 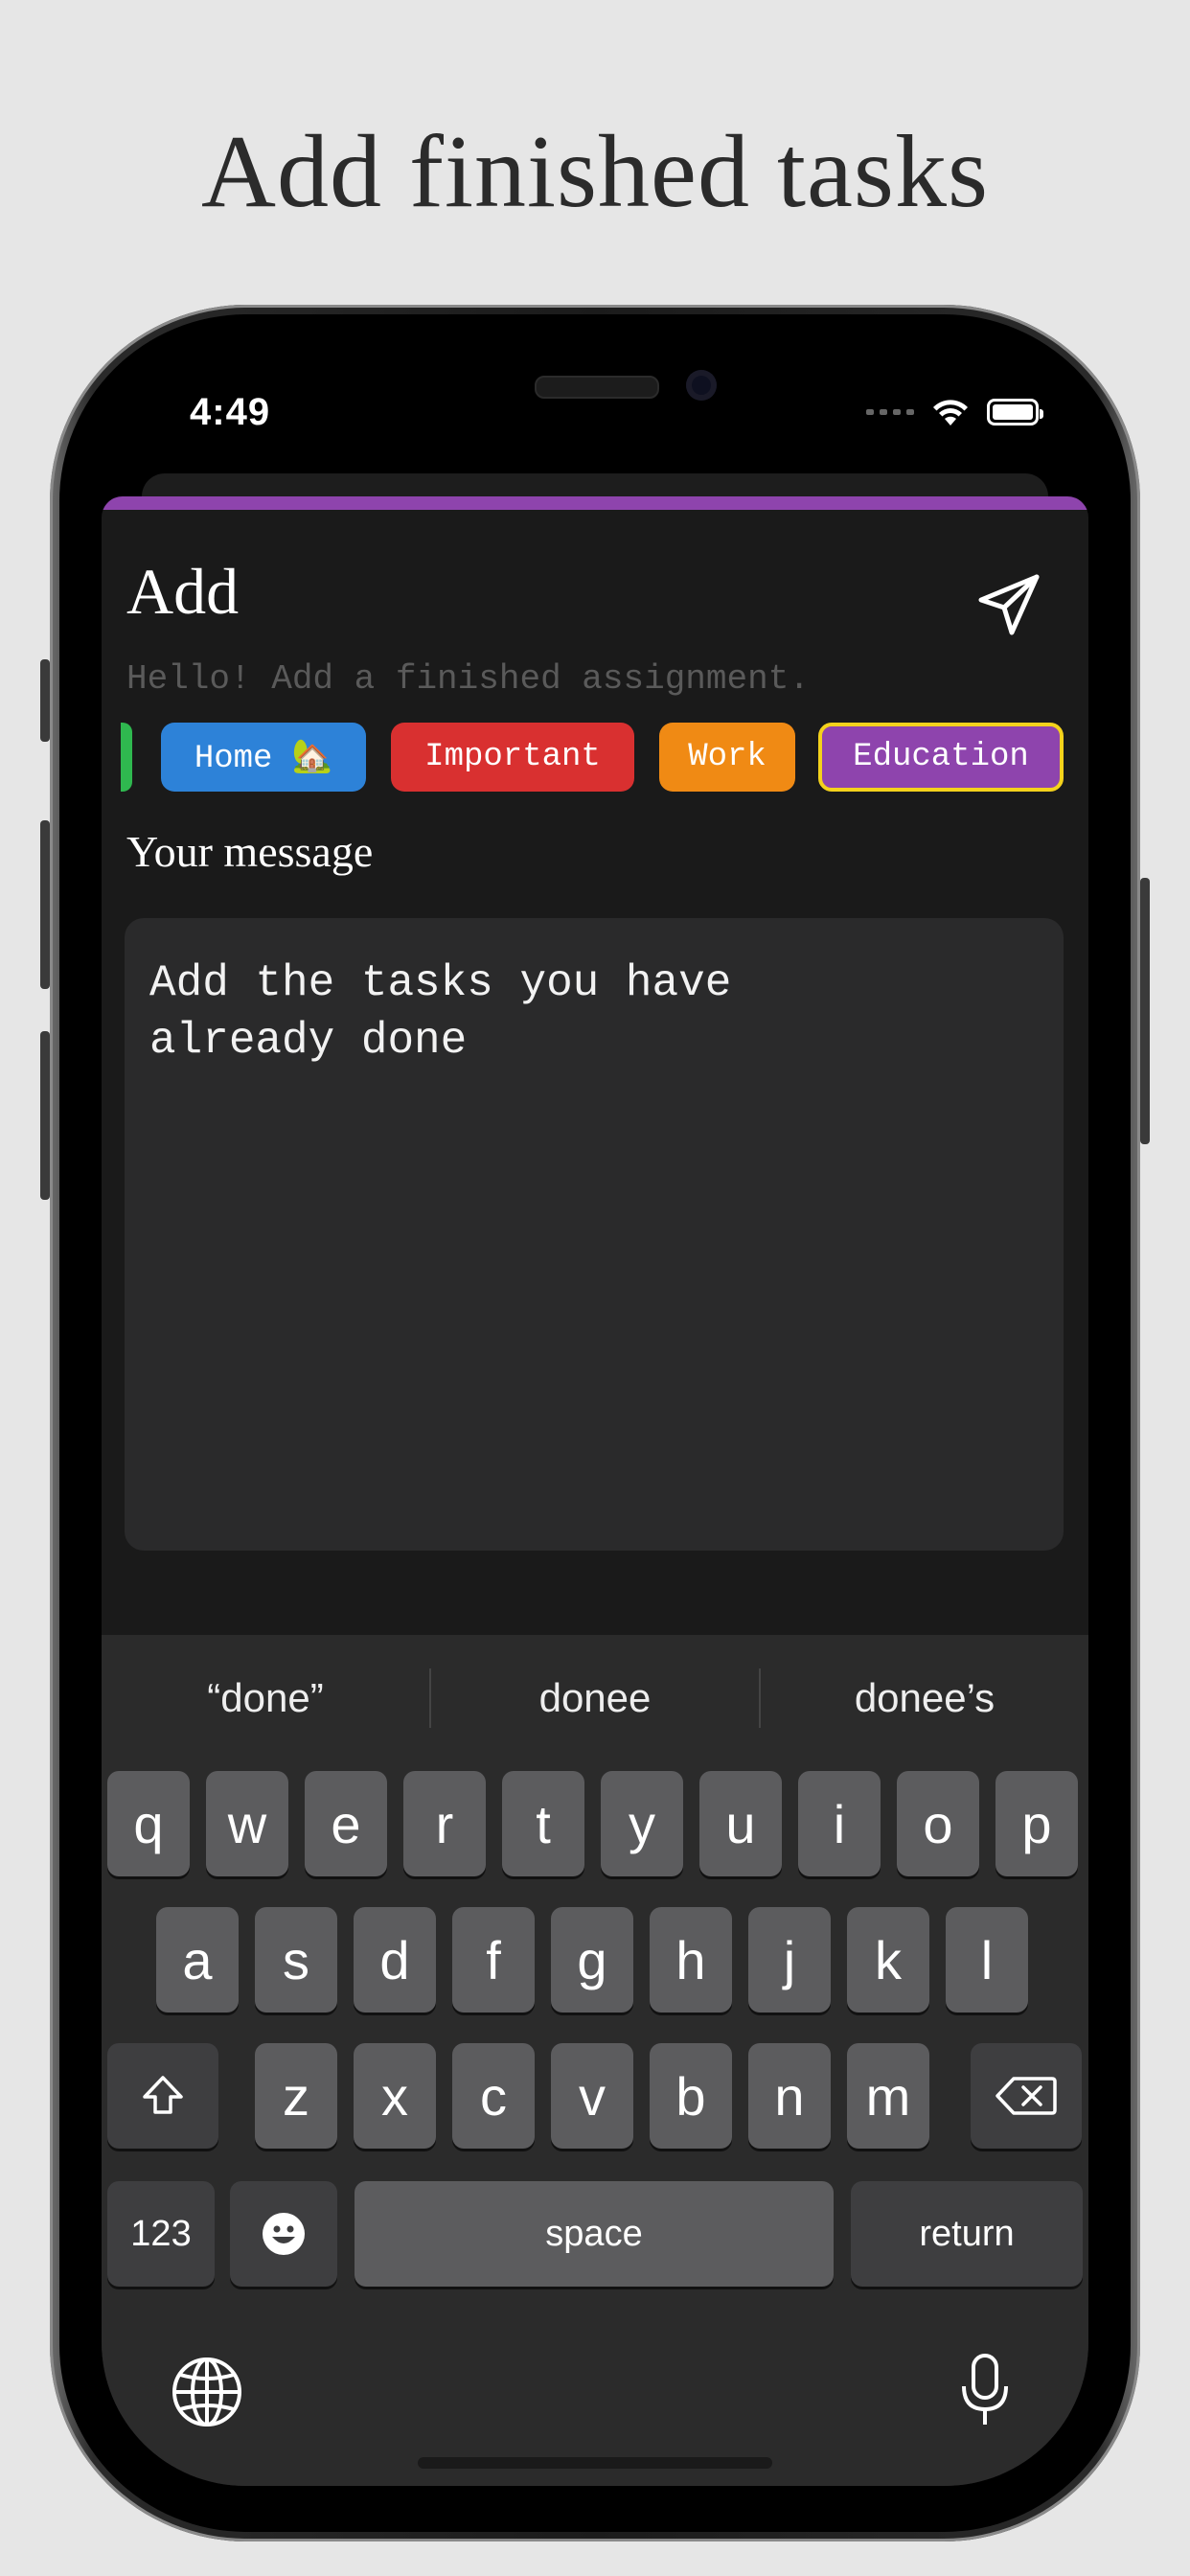 I want to click on microphone-icon, so click(x=985, y=2391).